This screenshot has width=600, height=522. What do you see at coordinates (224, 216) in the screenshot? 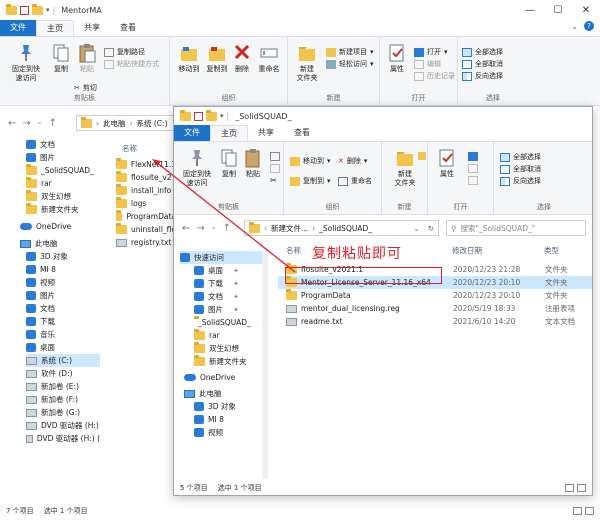
I see `arrow-annotation` at bounding box center [224, 216].